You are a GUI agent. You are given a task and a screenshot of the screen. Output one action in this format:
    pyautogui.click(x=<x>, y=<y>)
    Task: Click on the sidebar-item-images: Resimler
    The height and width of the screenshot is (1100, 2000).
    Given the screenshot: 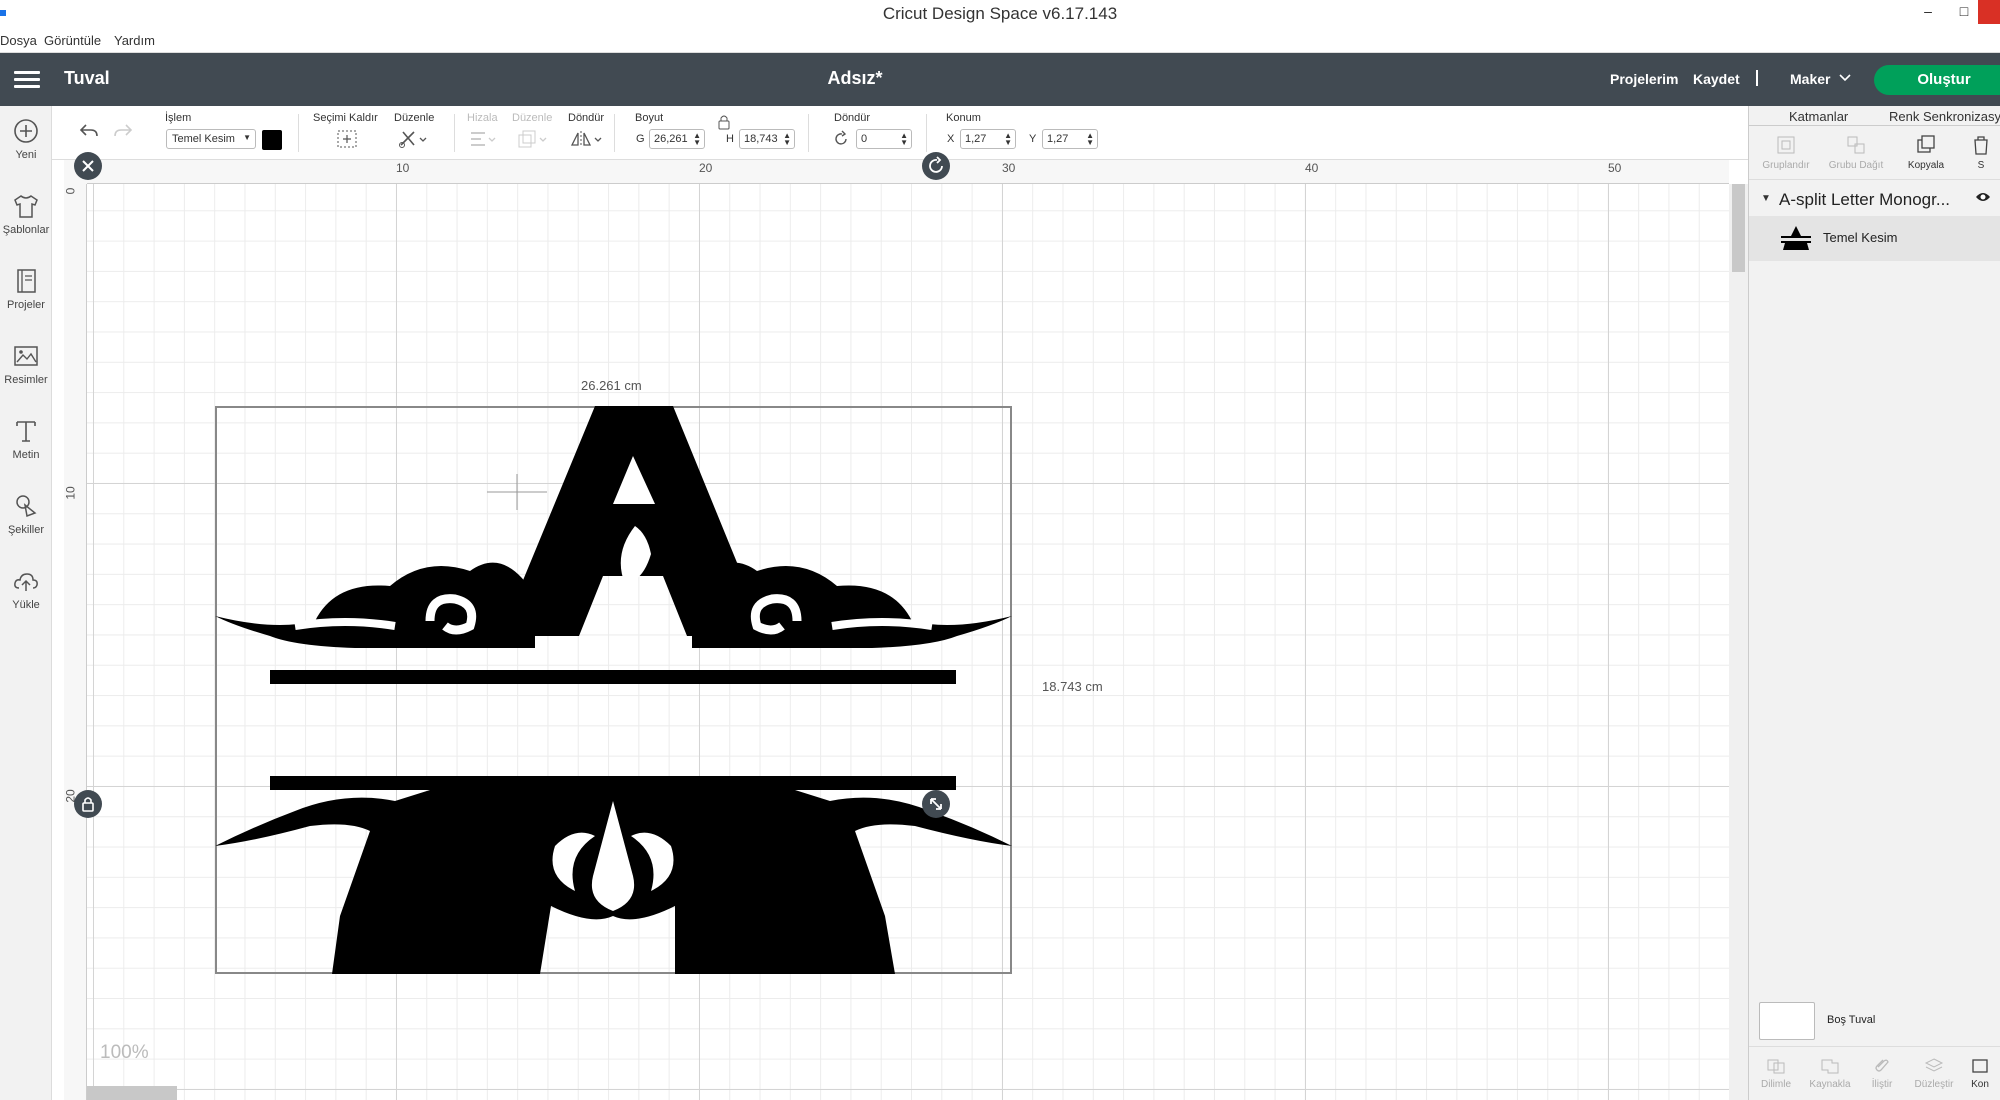 What is the action you would take?
    pyautogui.click(x=26, y=363)
    